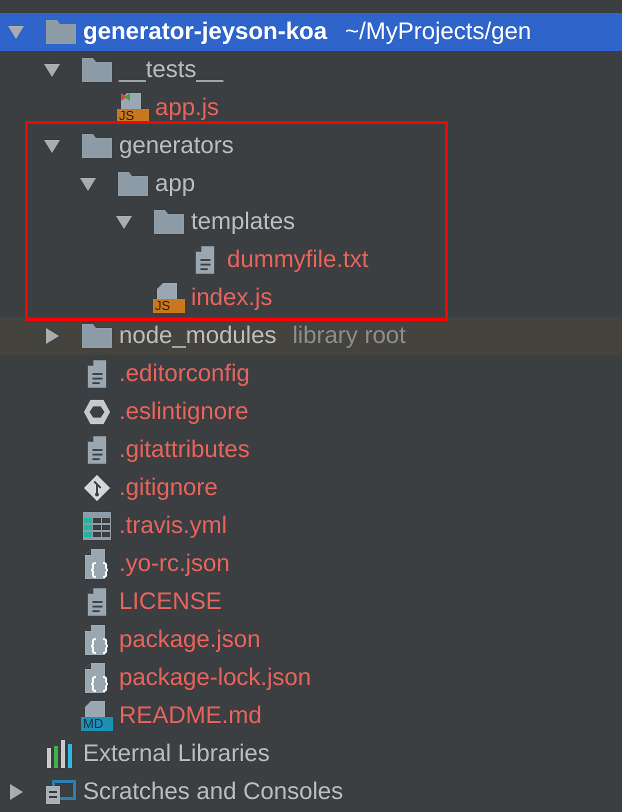  I want to click on library-root-label: library root, so click(349, 336).